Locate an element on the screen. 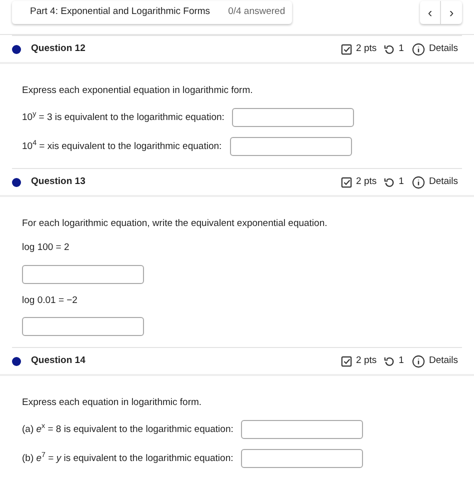 This screenshot has height=477, width=474. next-button: › is located at coordinates (451, 12).